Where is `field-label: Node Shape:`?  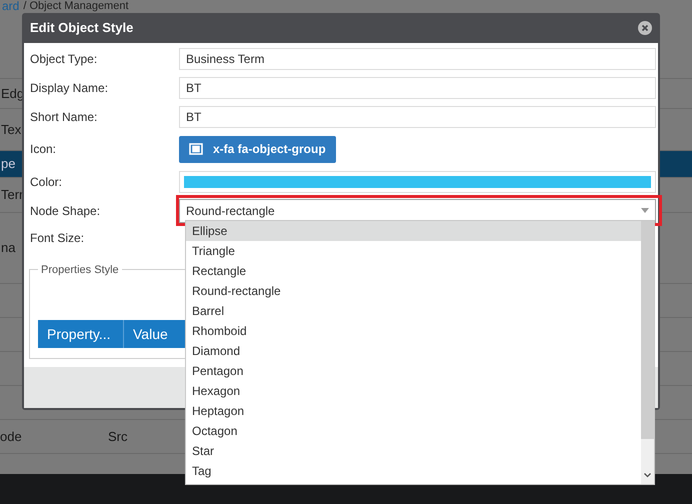
field-label: Node Shape: is located at coordinates (65, 211).